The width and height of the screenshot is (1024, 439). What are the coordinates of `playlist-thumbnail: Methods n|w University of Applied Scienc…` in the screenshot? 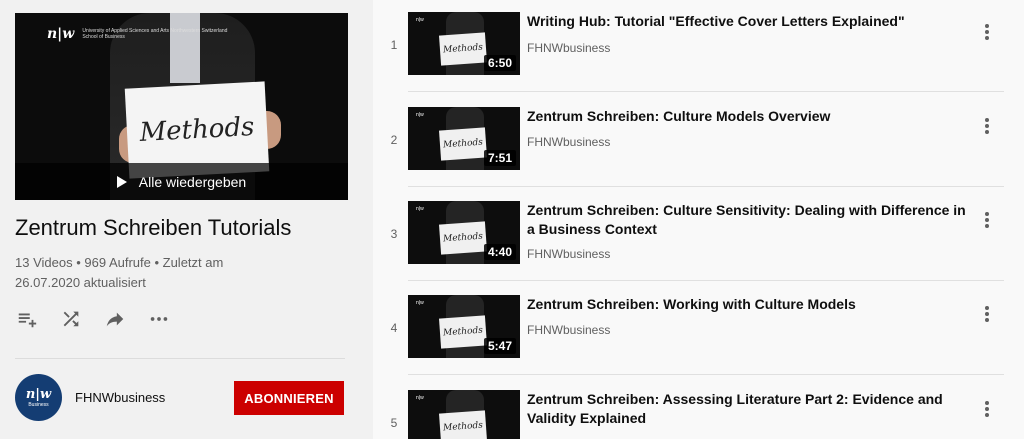 It's located at (181, 106).